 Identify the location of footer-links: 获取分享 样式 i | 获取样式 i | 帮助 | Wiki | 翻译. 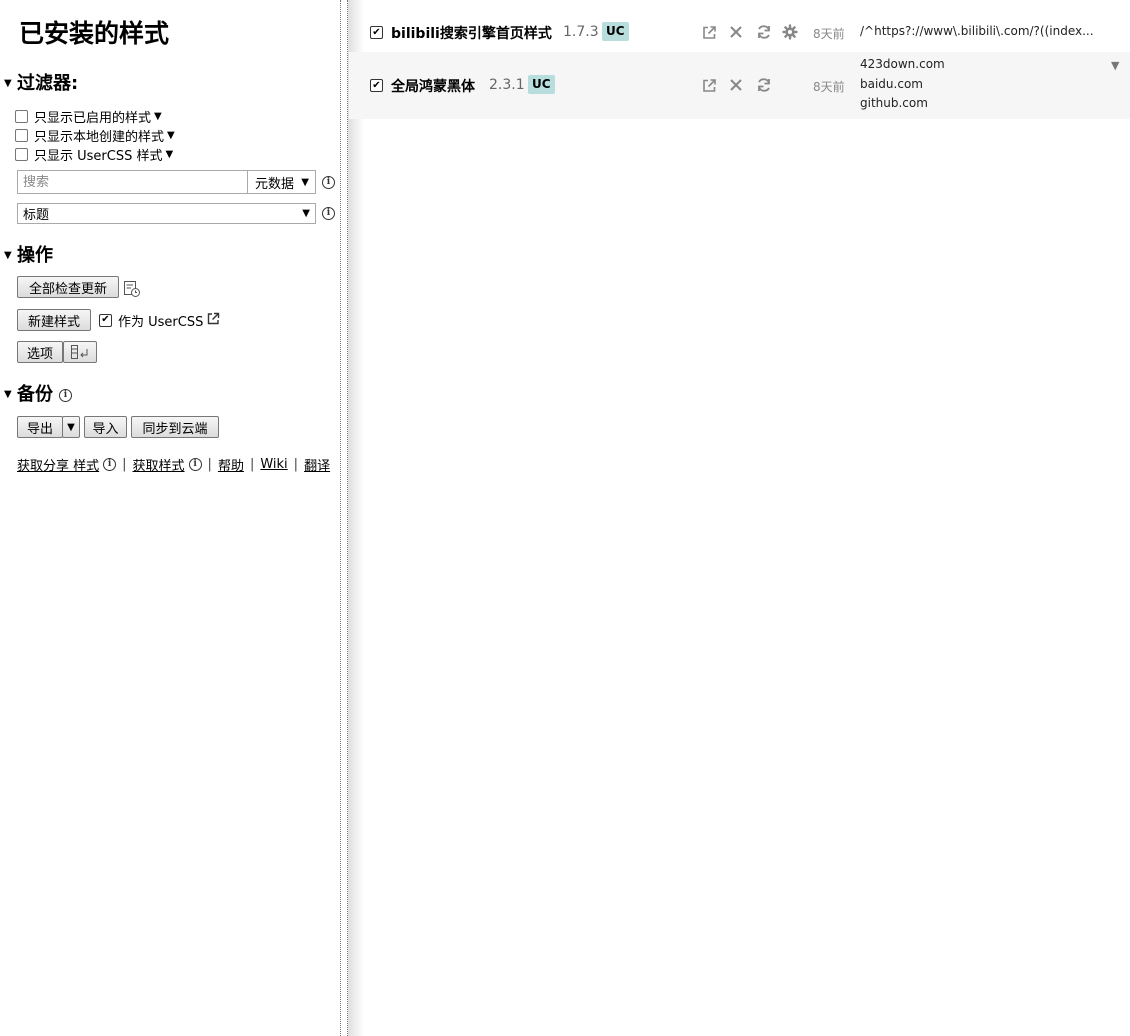
(173, 464).